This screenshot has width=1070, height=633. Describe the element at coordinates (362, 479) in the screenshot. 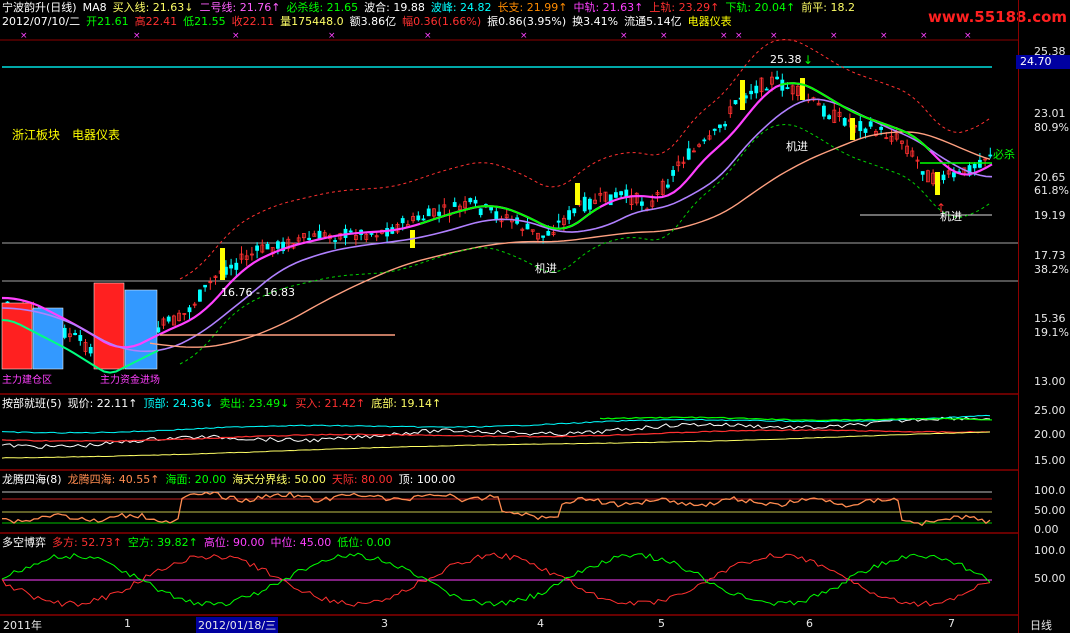

I see `pane2-item-3: 天际: 80.00` at that location.